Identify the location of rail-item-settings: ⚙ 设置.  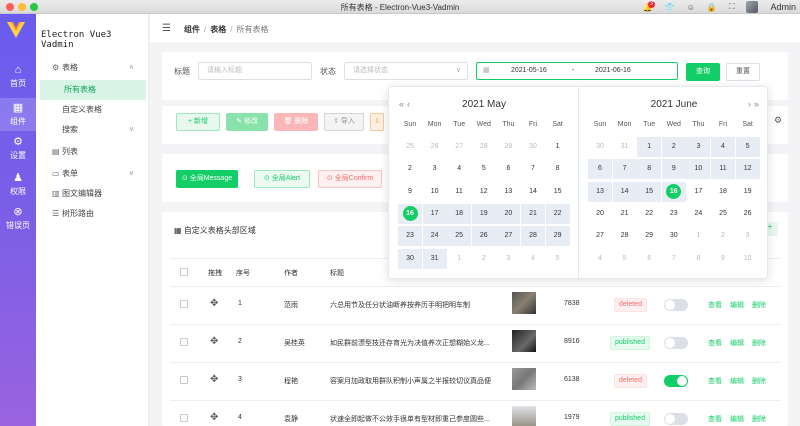
(18, 148).